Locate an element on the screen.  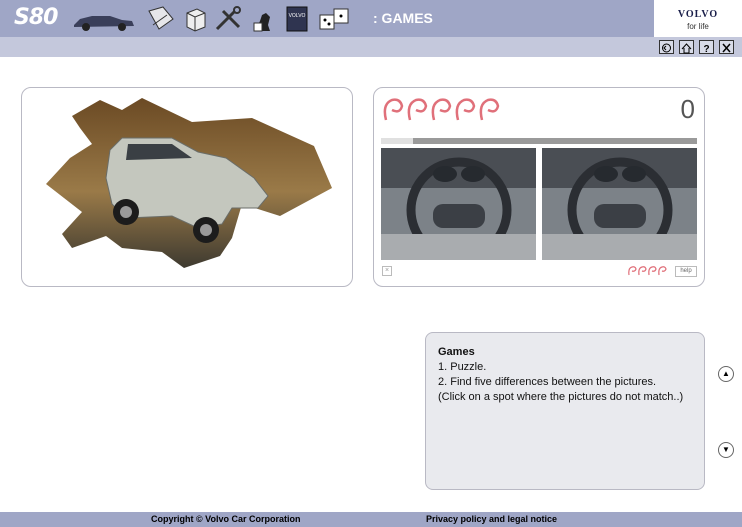
help-icon: ? is located at coordinates (706, 47).